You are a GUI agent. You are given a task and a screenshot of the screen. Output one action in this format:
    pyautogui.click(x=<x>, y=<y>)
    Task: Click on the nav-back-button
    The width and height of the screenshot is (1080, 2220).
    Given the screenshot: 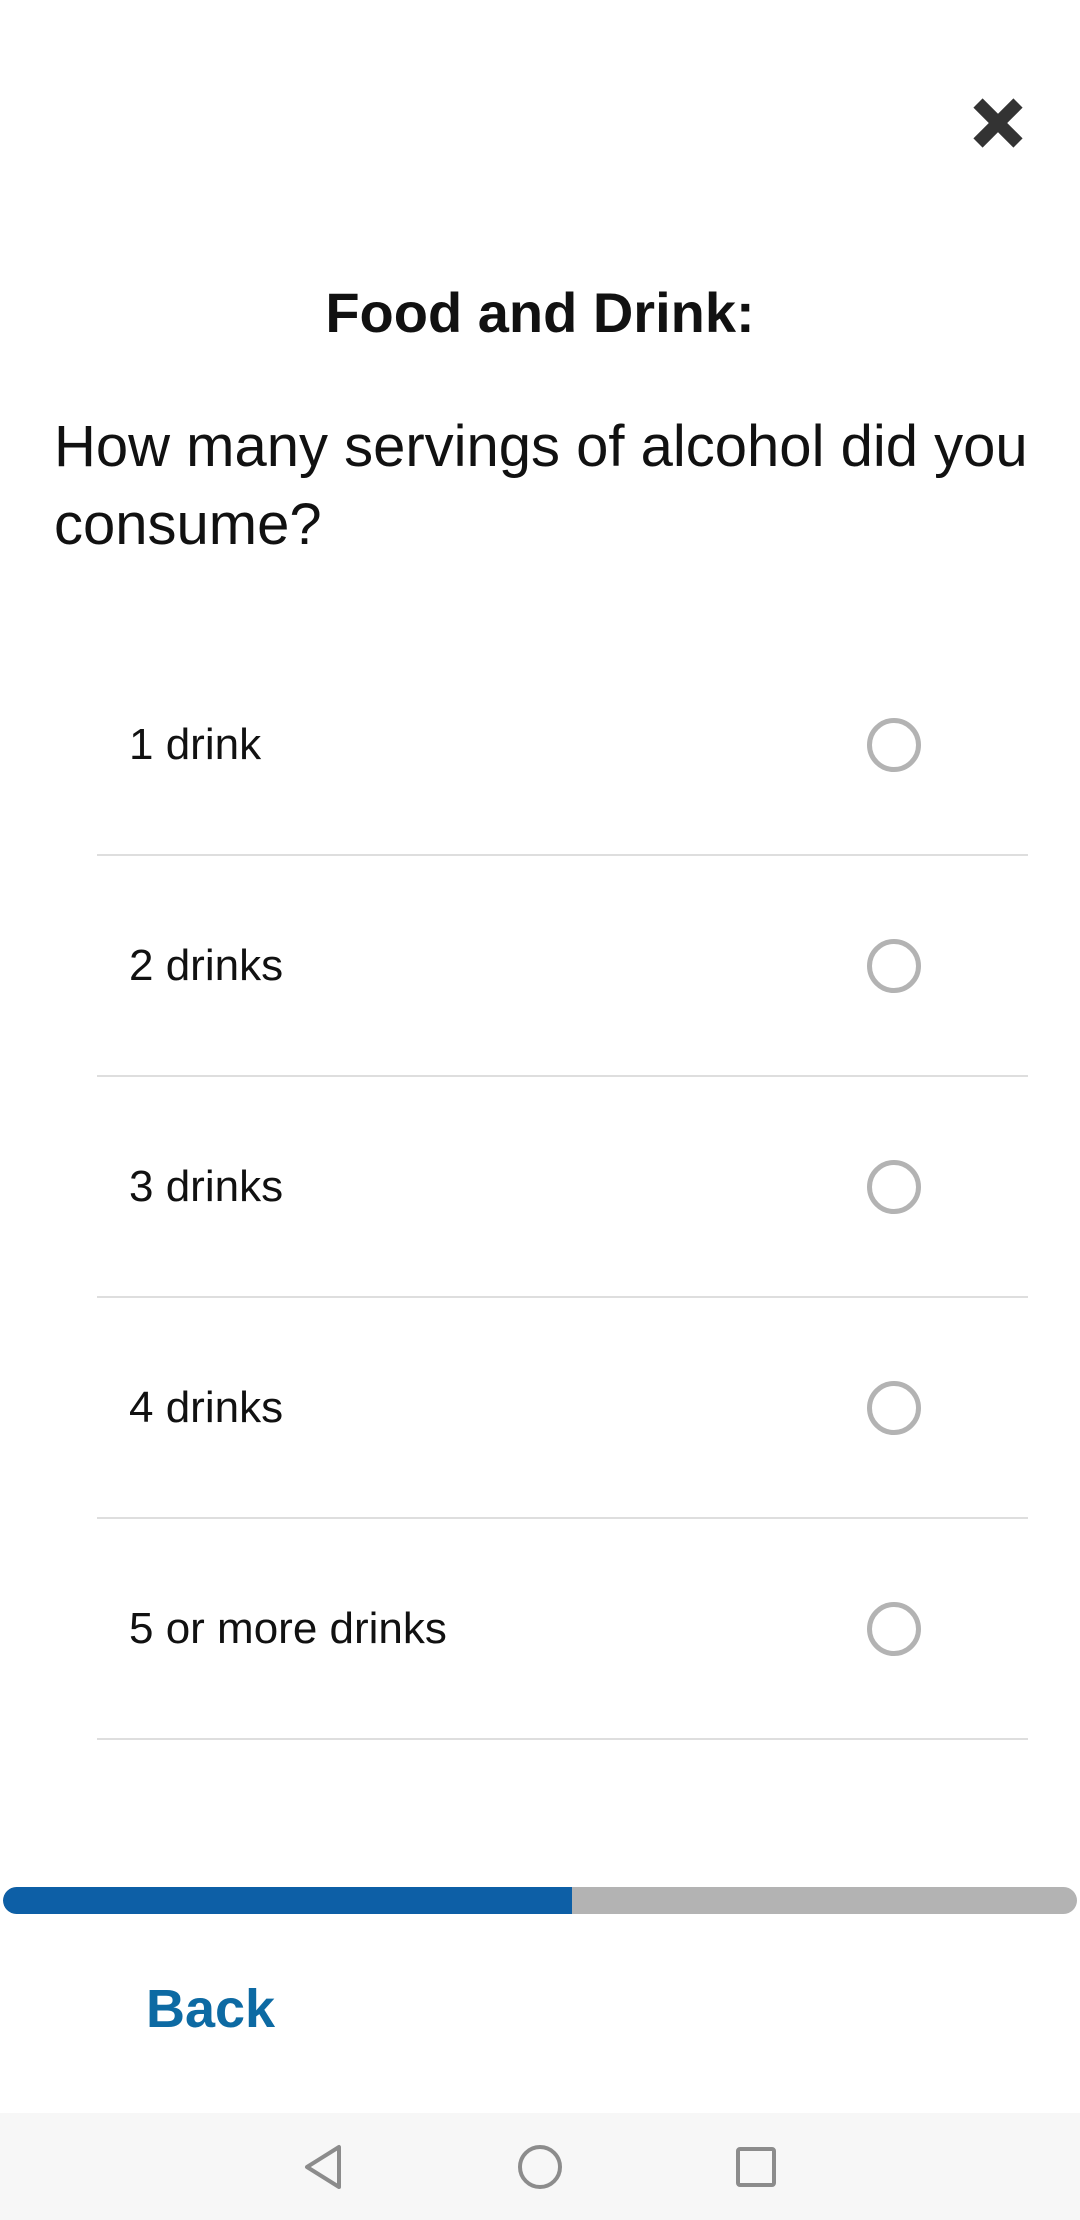 What is the action you would take?
    pyautogui.click(x=323, y=2167)
    